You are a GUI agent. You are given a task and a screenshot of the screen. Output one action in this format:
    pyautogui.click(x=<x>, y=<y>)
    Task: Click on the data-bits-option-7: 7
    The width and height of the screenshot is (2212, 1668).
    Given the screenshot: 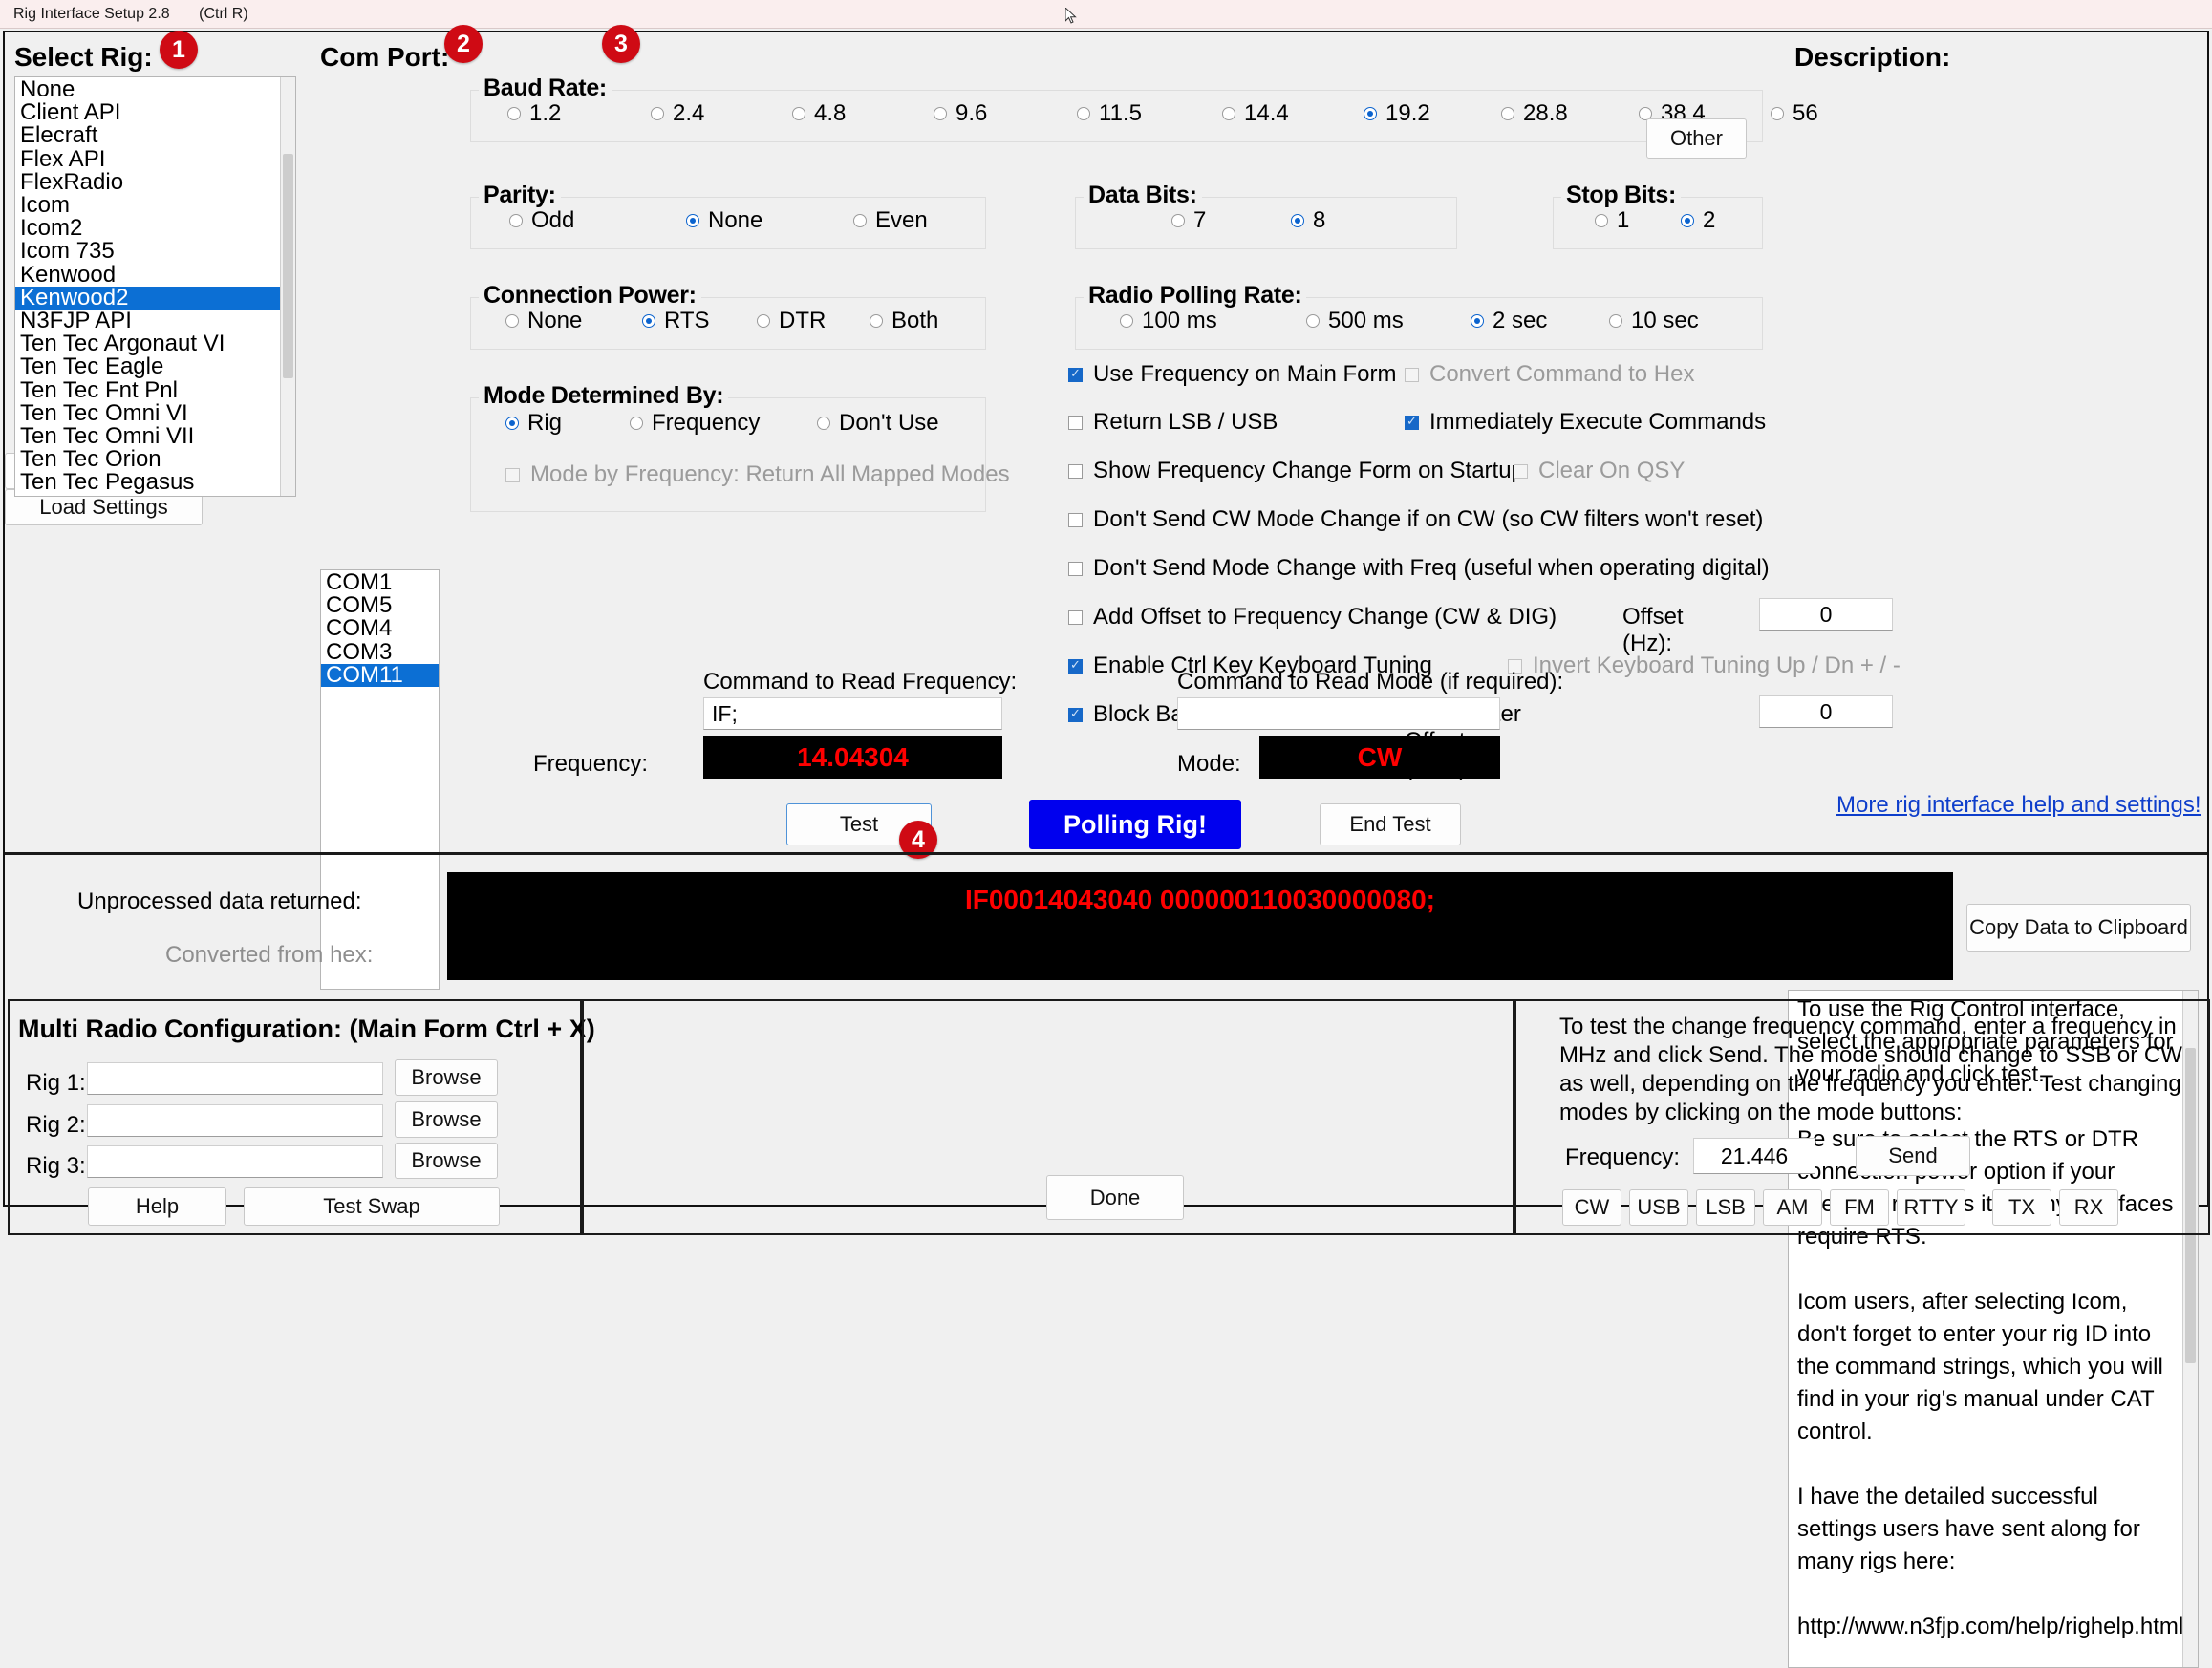 What is the action you would take?
    pyautogui.click(x=1231, y=220)
    